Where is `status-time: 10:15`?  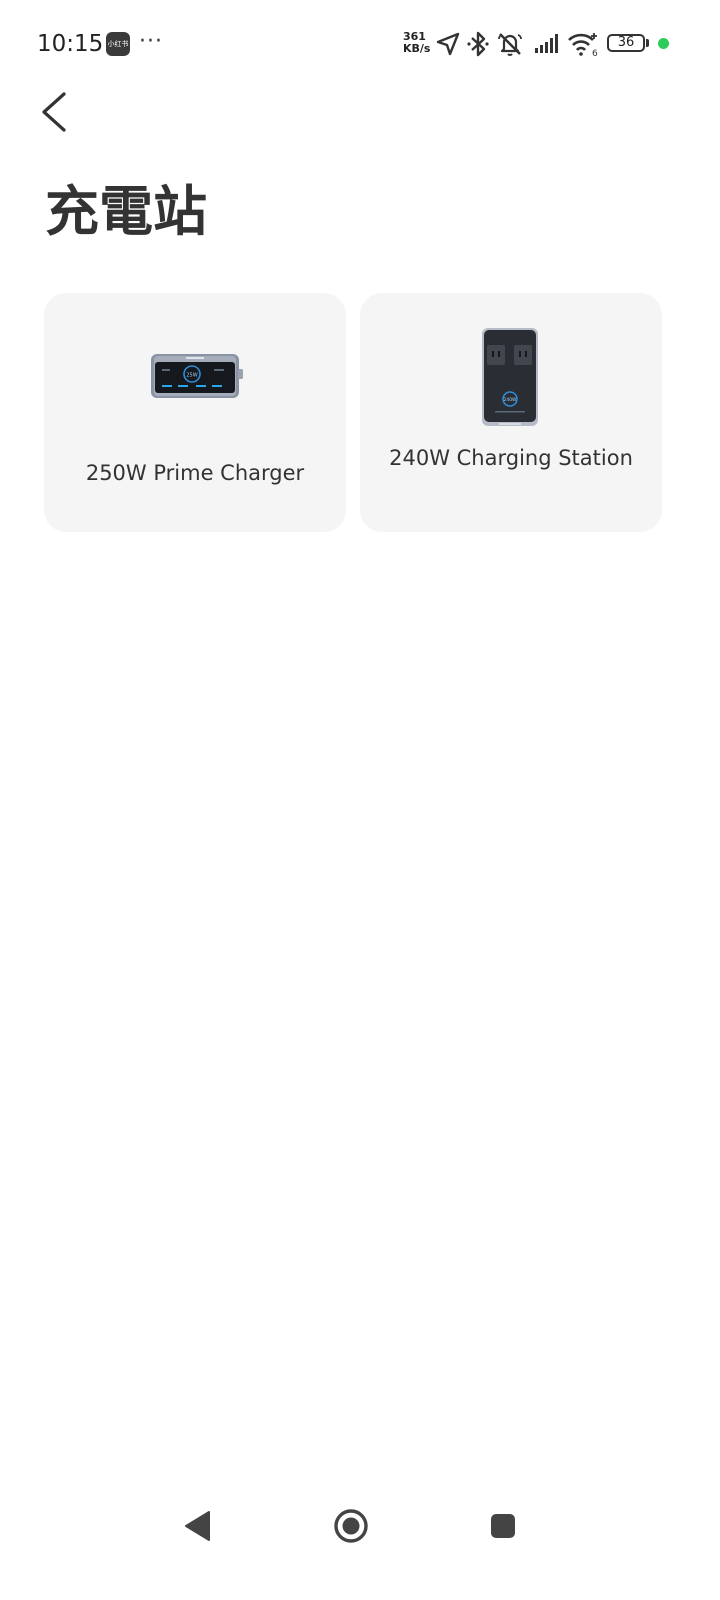
status-time: 10:15 is located at coordinates (70, 44).